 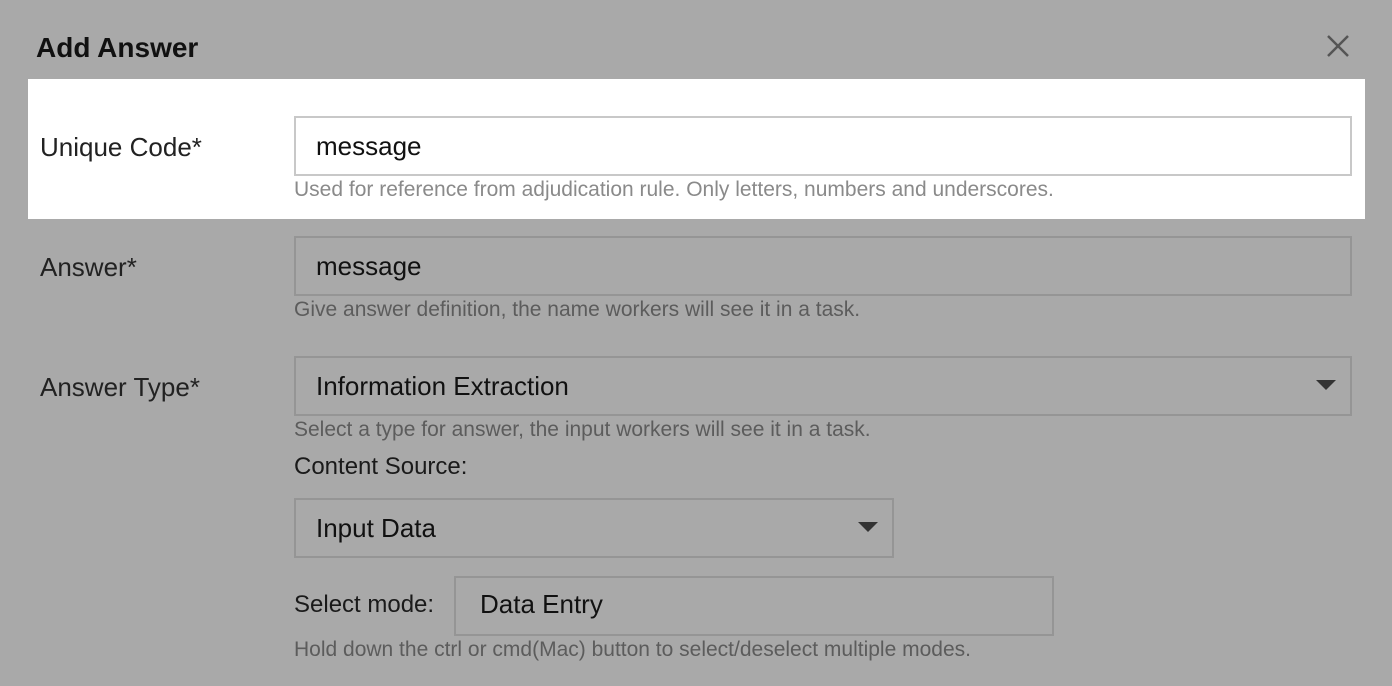 What do you see at coordinates (376, 528) in the screenshot?
I see `content-source-selected-value: Input Data` at bounding box center [376, 528].